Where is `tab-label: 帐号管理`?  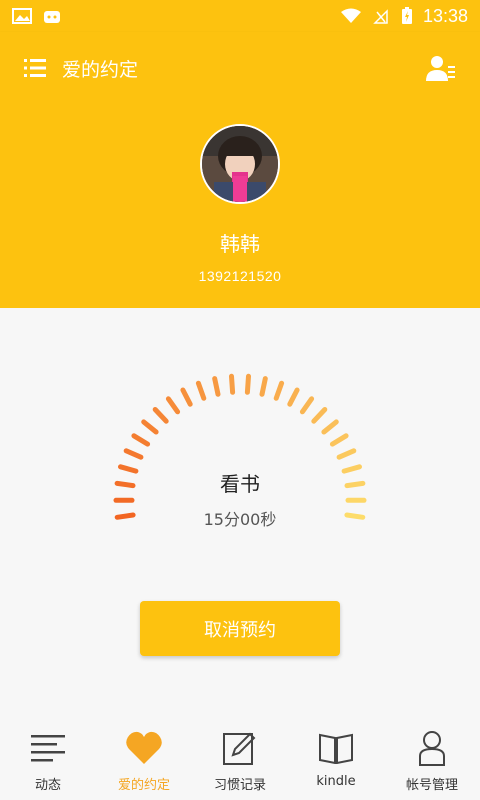 tab-label: 帐号管理 is located at coordinates (431, 785).